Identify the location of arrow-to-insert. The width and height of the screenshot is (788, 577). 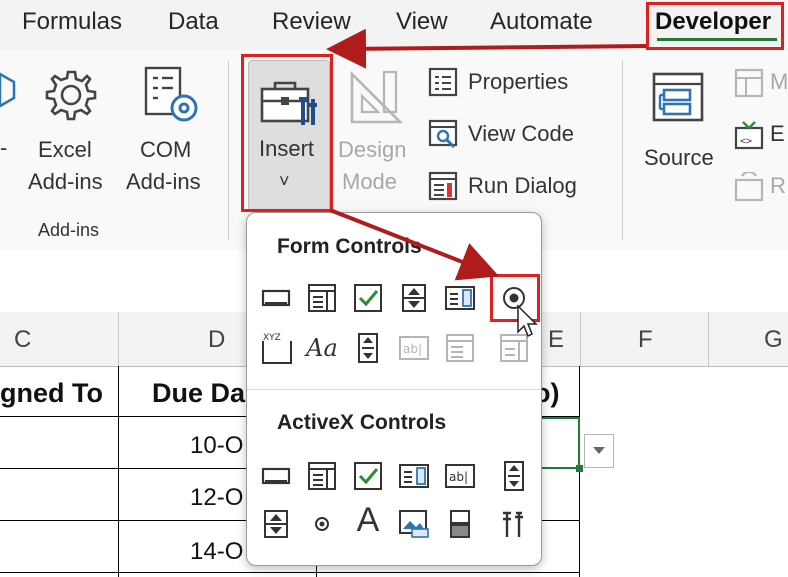
(486, 48).